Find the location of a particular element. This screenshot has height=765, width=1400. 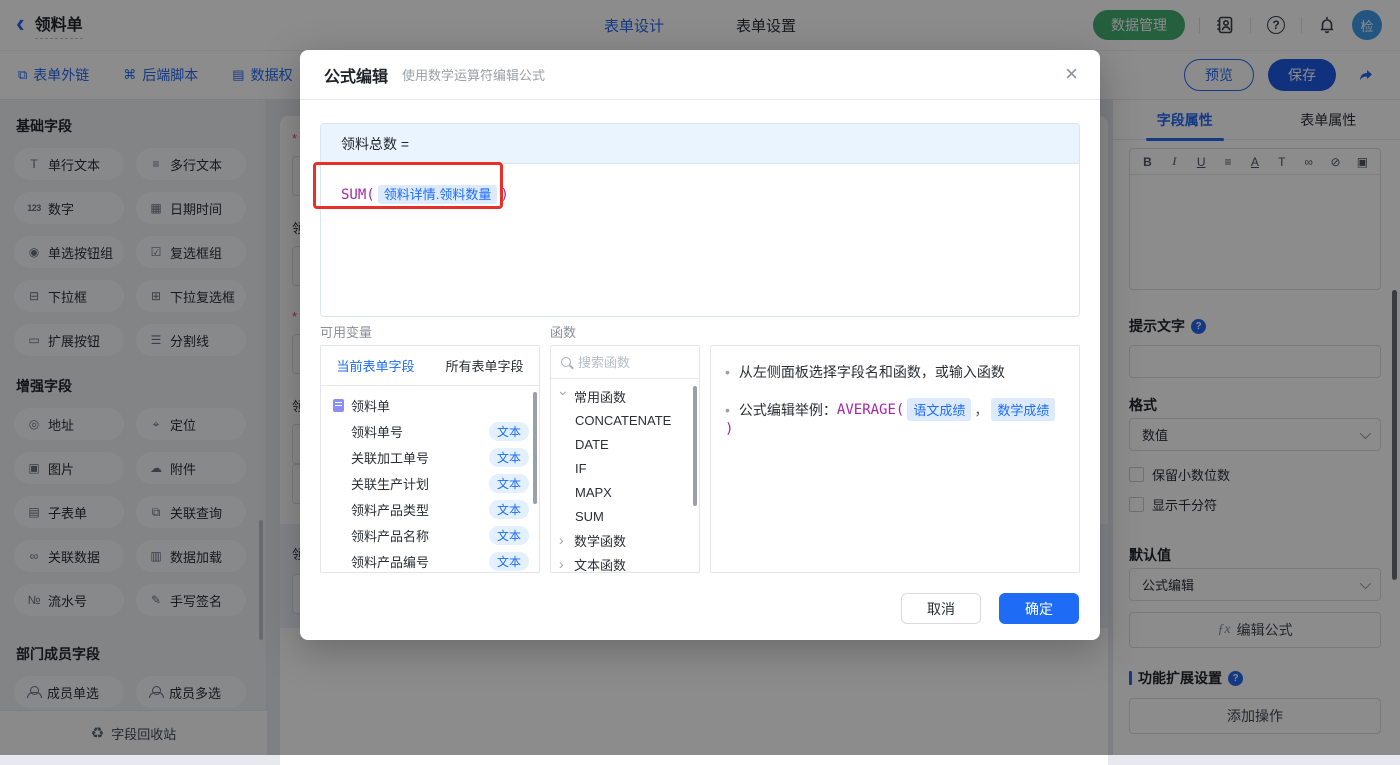

variable-name: 关联加工单号 is located at coordinates (390, 457).